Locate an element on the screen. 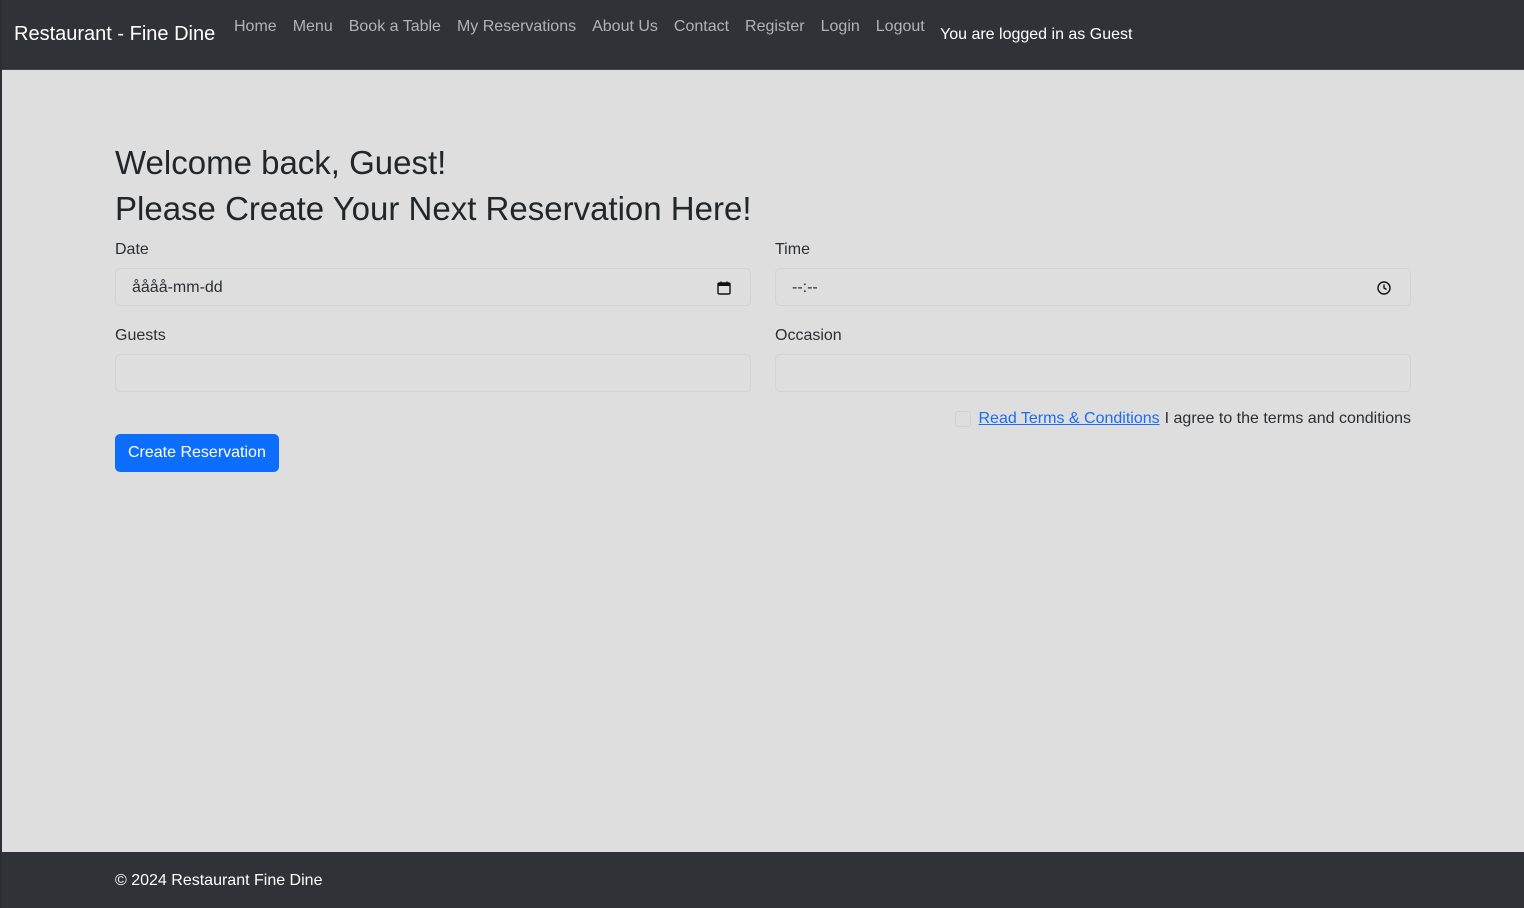 This screenshot has width=1524, height=908. date-input: åååå-mm-dd is located at coordinates (433, 287).